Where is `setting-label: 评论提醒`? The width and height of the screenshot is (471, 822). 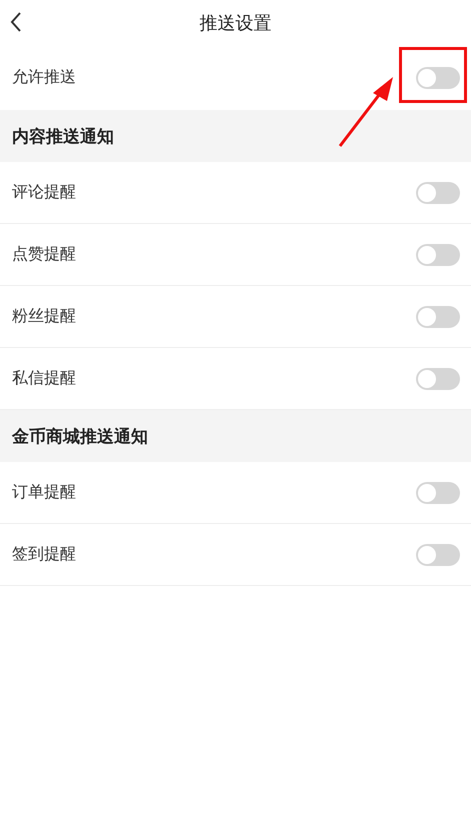 setting-label: 评论提醒 is located at coordinates (44, 192).